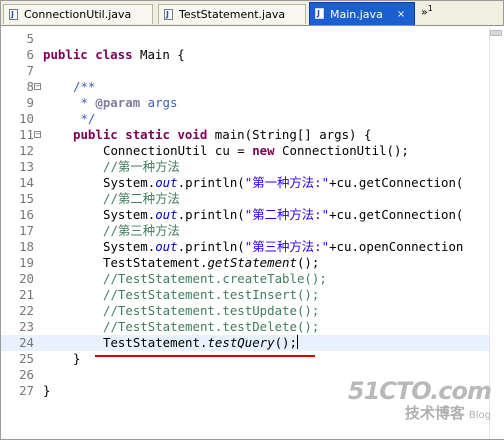 This screenshot has height=440, width=504. Describe the element at coordinates (419, 391) in the screenshot. I see `watermark-logo-text: 51CTO.com` at that location.